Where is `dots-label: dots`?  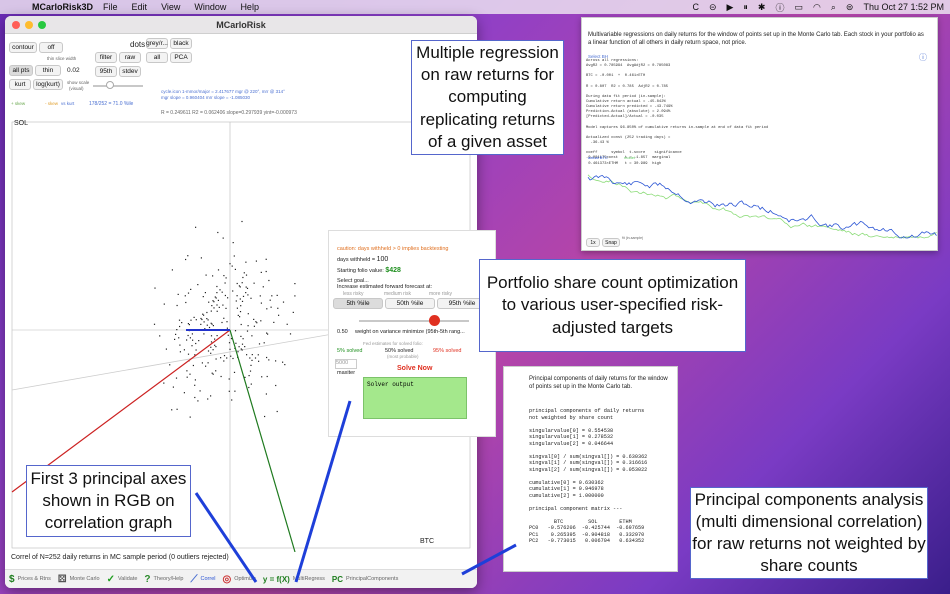
dots-label: dots is located at coordinates (138, 44).